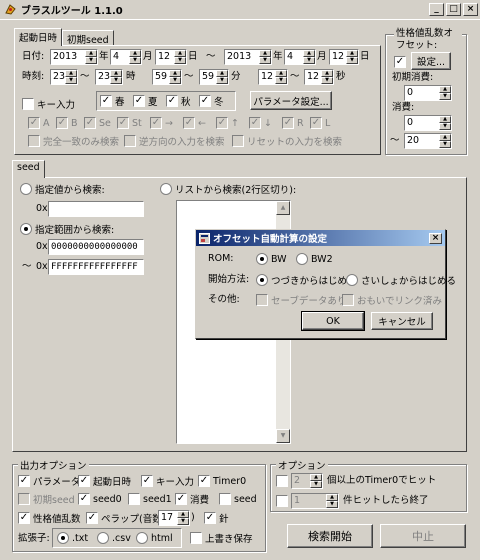  Describe the element at coordinates (145, 101) in the screenshot. I see `summer-checkbox: ✓ 夏` at that location.